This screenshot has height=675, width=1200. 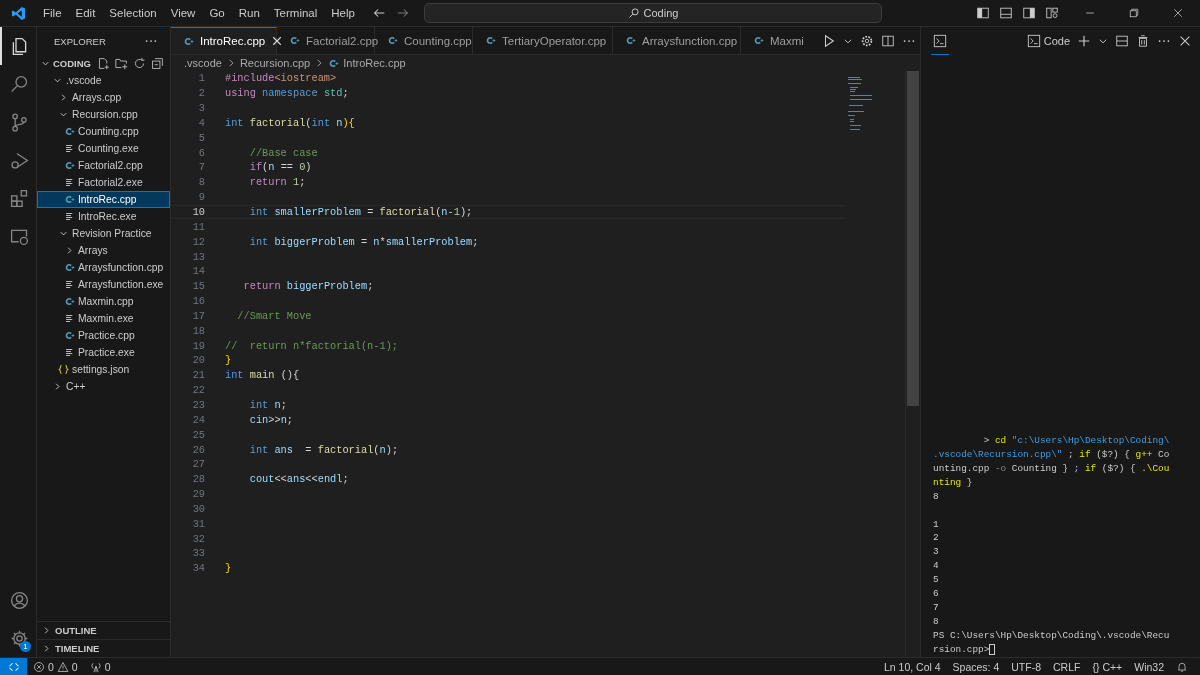 What do you see at coordinates (201, 122) in the screenshot?
I see `line-number: 4` at bounding box center [201, 122].